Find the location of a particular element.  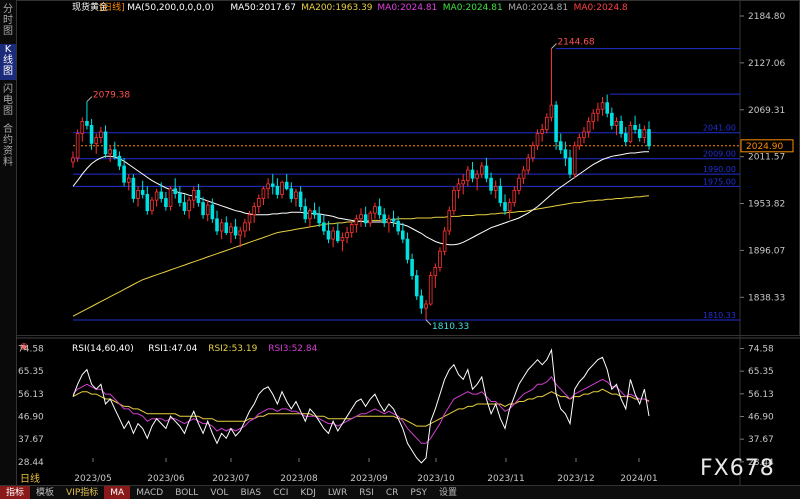

rsi-y-tick-label: 46.90 is located at coordinates (761, 417).